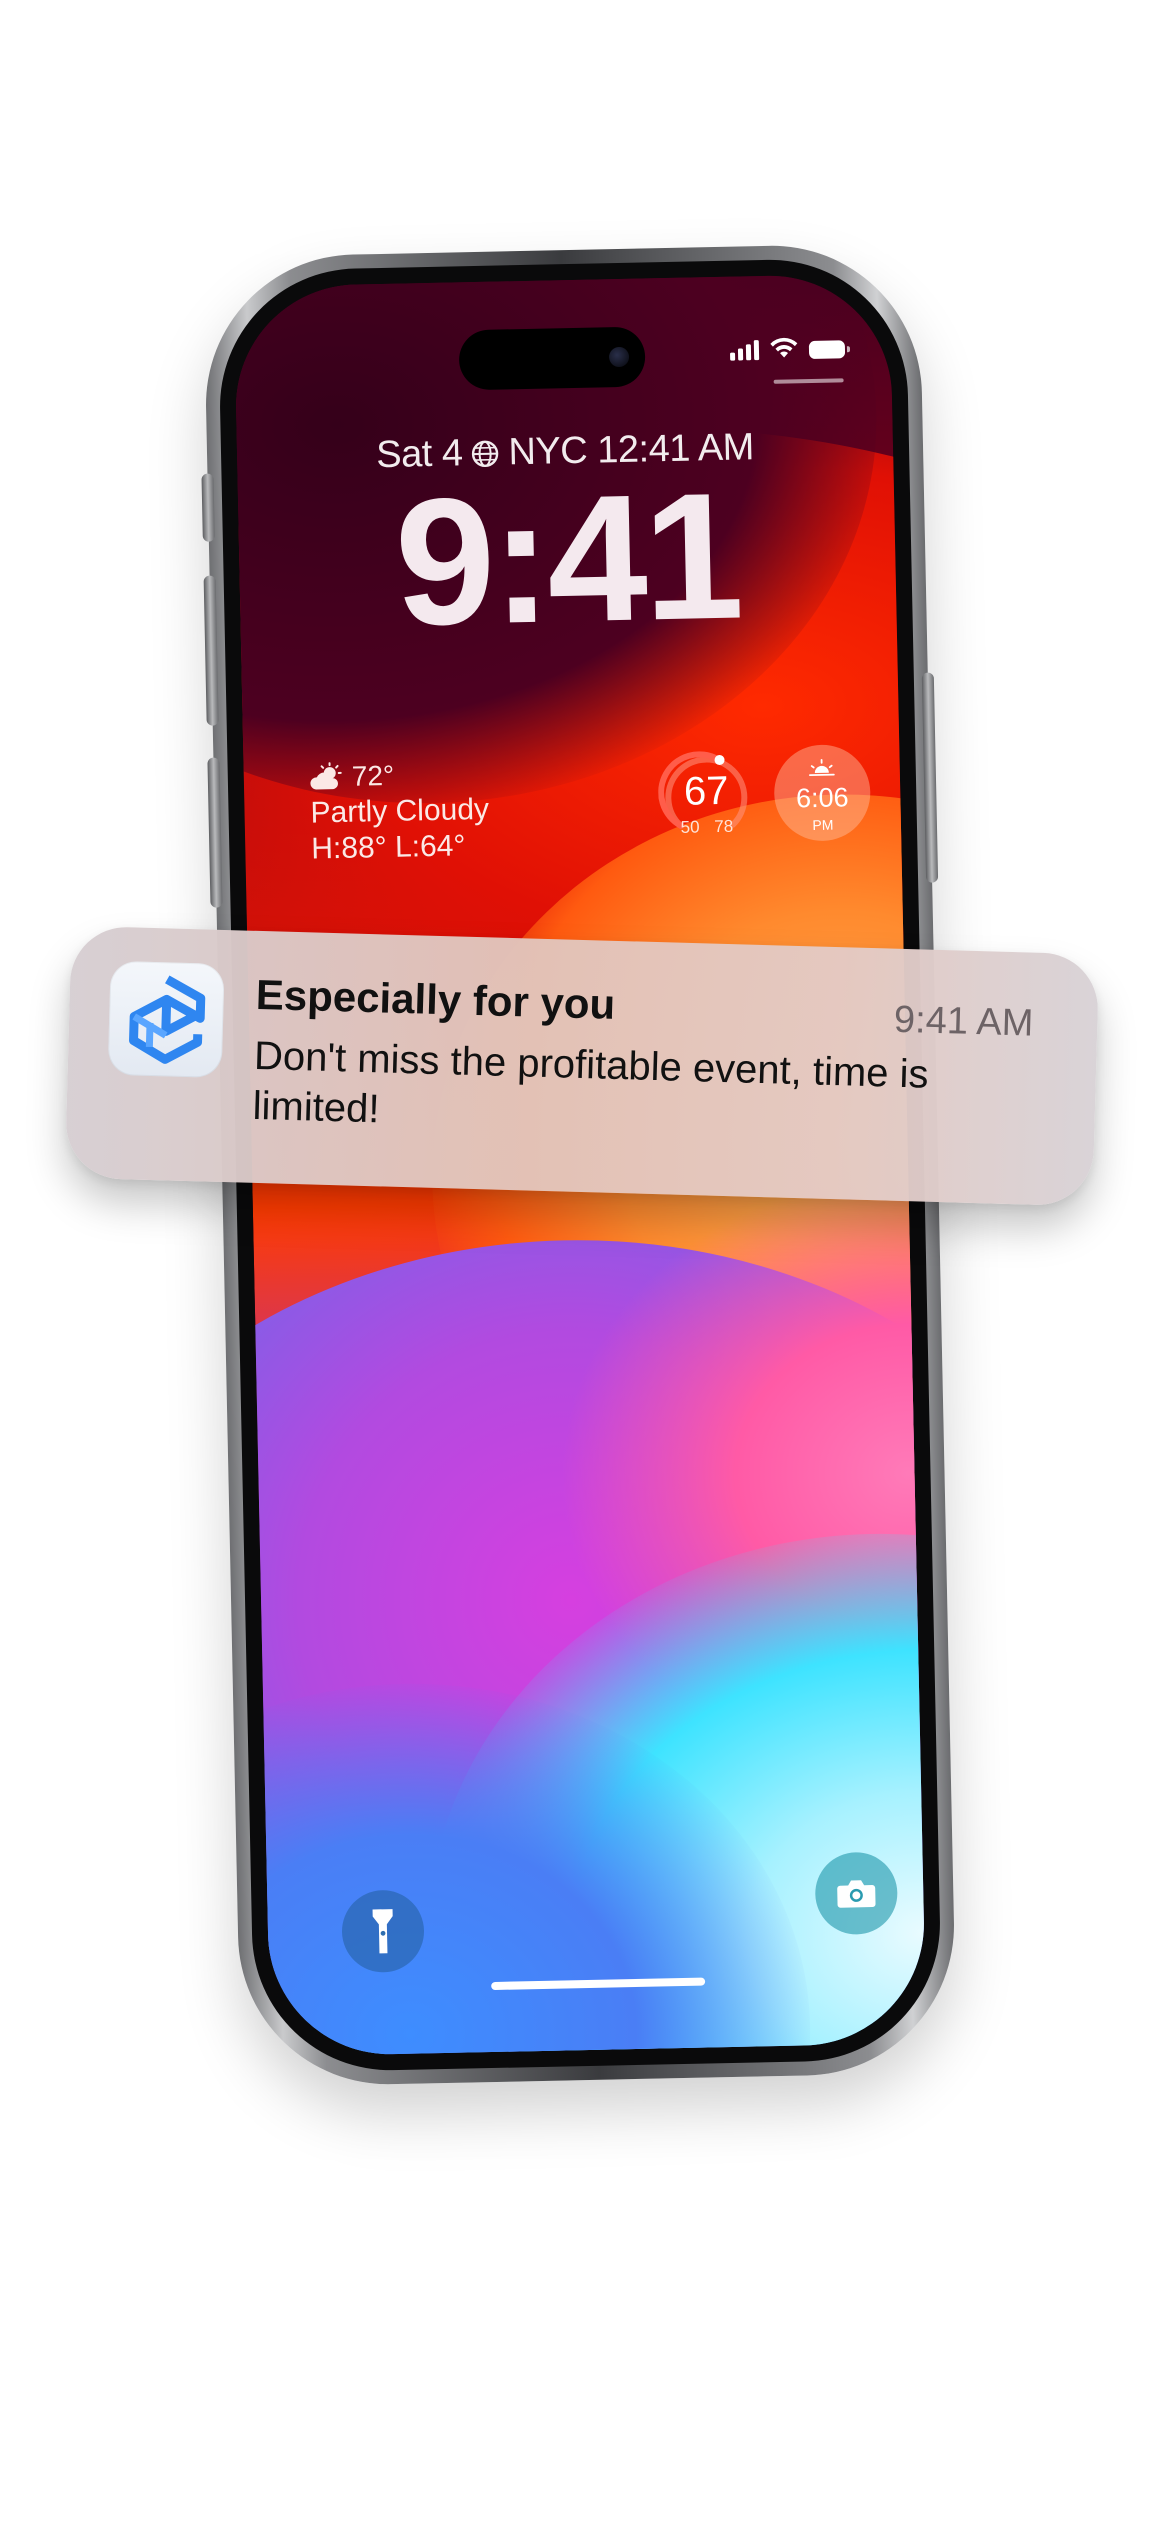 The height and width of the screenshot is (2532, 1170). I want to click on partly-cloudy-icon, so click(326, 776).